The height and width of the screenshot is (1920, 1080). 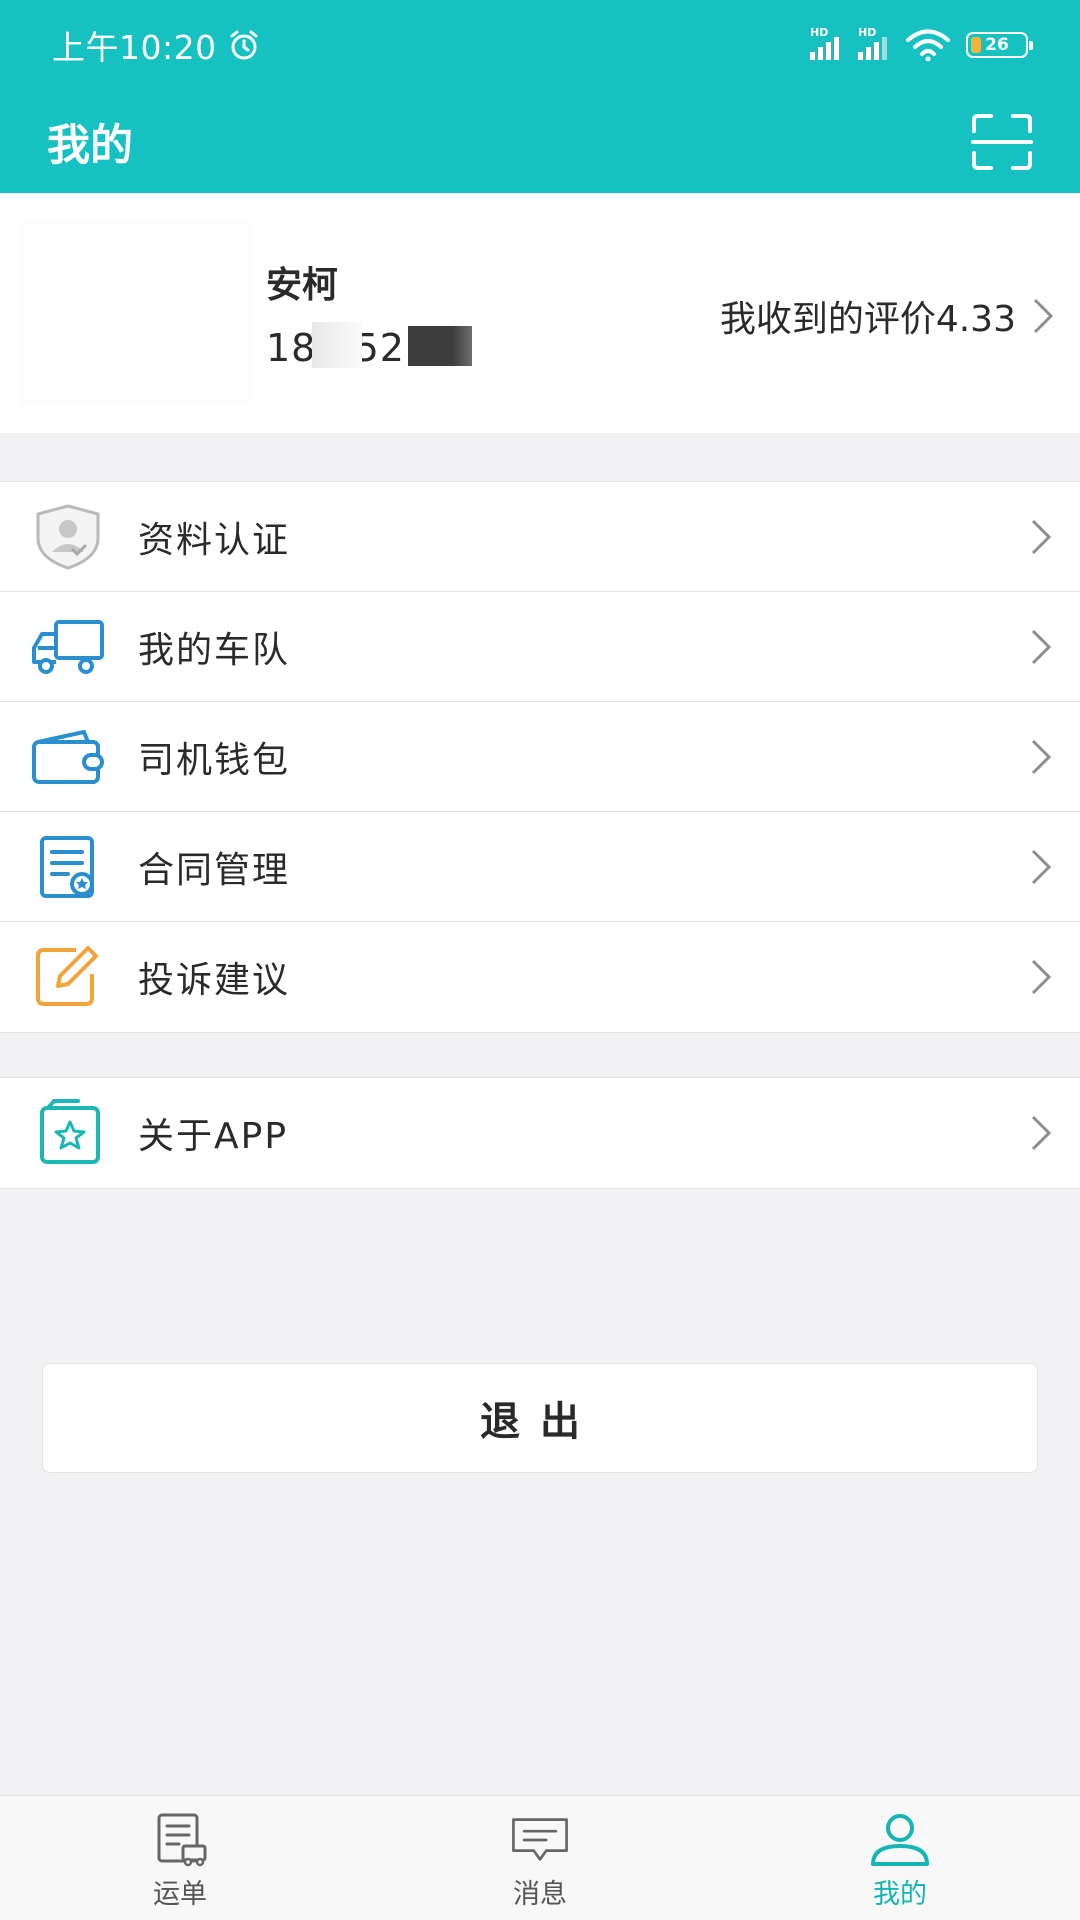 I want to click on contract-icon, so click(x=67, y=866).